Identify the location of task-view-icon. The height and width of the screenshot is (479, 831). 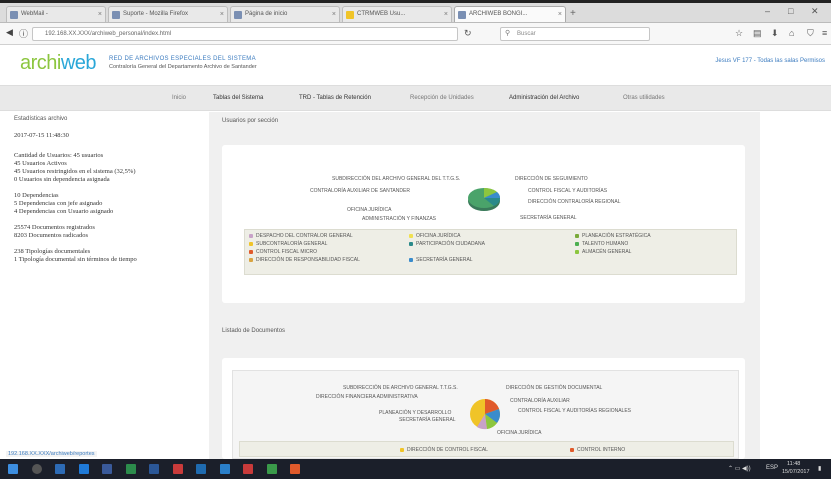
(60, 469).